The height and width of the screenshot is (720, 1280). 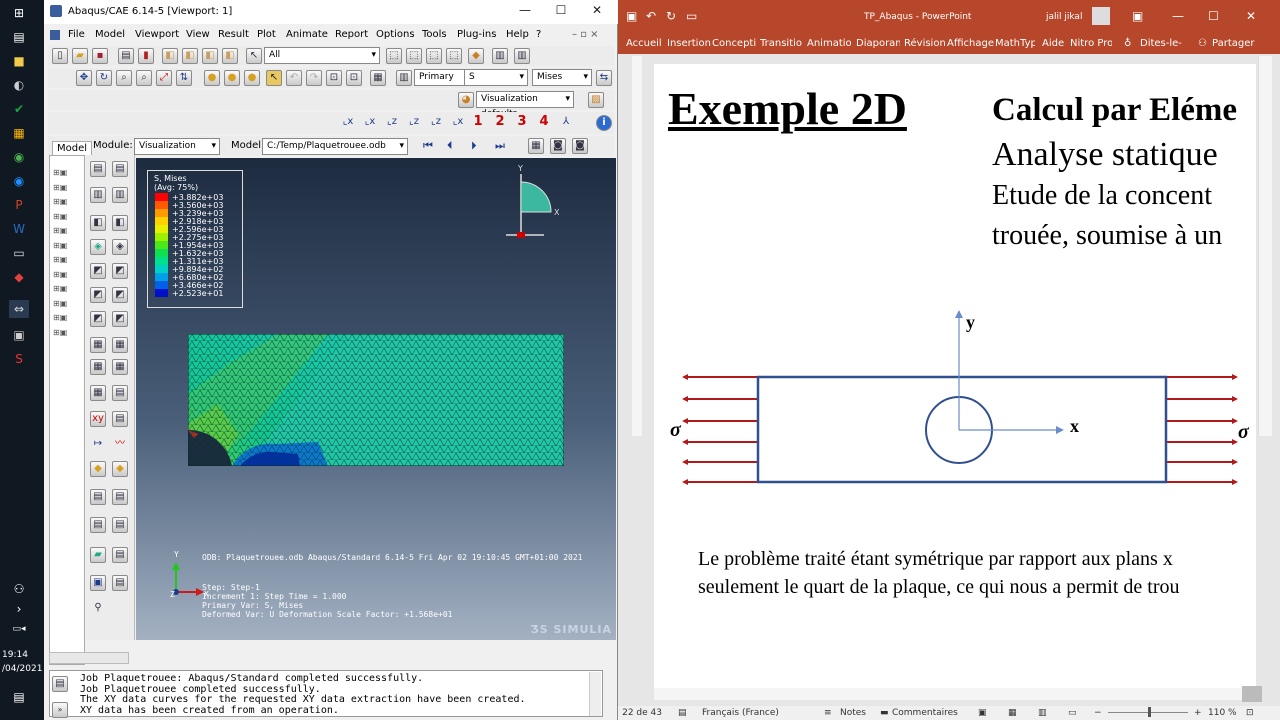 What do you see at coordinates (1072, 713) in the screenshot?
I see `slideshow-icon: ▭` at bounding box center [1072, 713].